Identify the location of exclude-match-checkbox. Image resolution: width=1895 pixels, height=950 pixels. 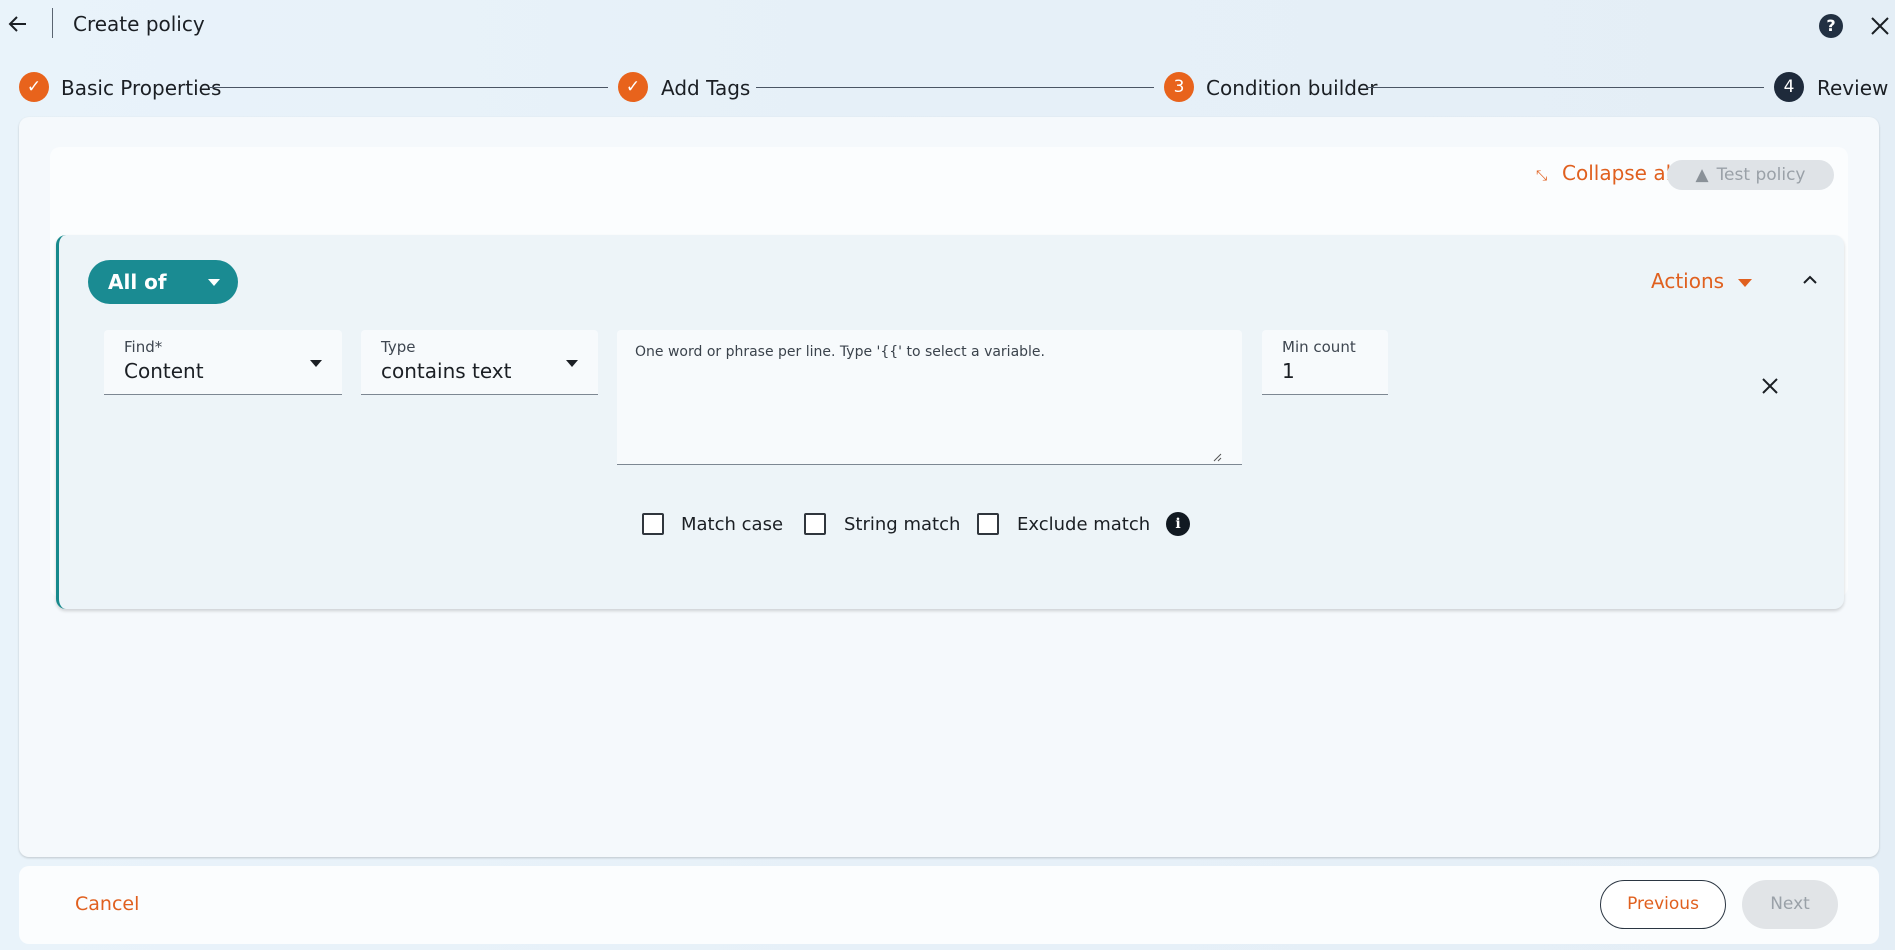
(988, 524).